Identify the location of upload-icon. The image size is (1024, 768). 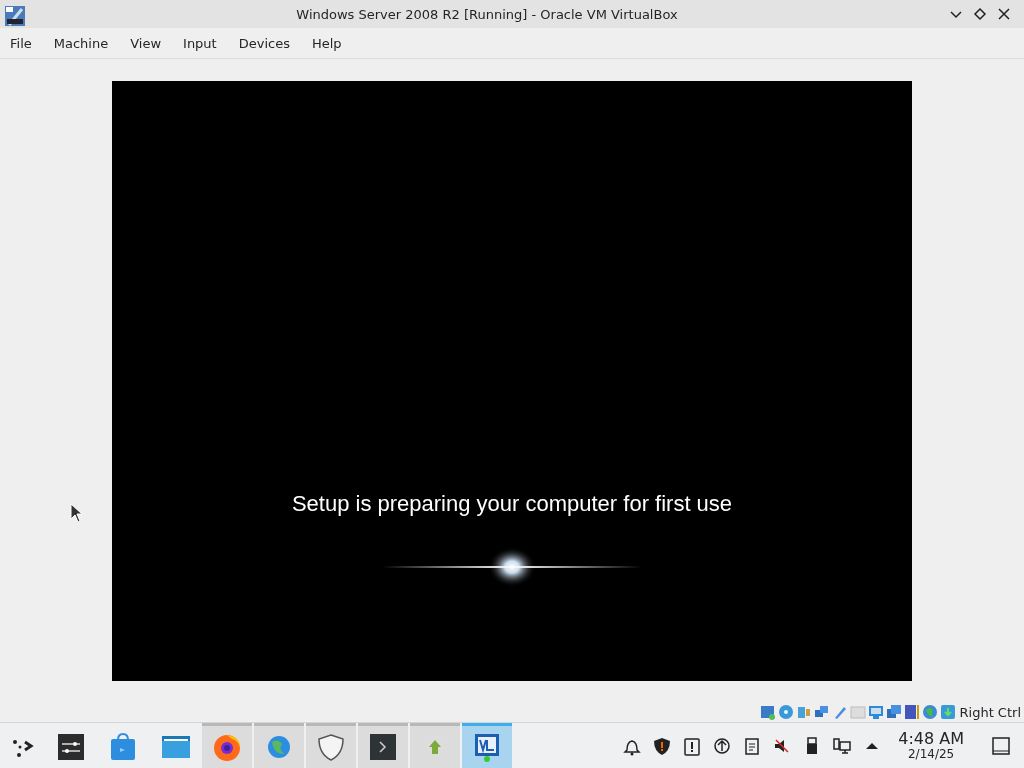
(722, 745).